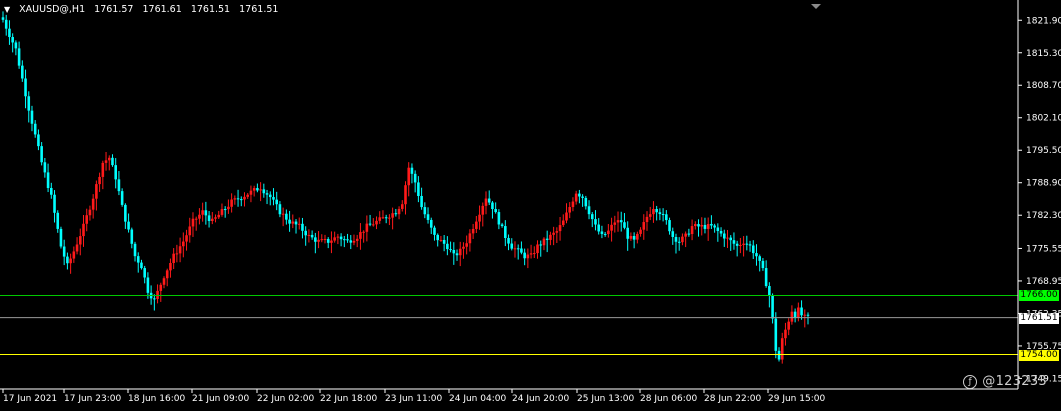 Image resolution: width=1061 pixels, height=411 pixels. Describe the element at coordinates (285, 399) in the screenshot. I see `x-tick-label: 22 Jun 02:00` at that location.